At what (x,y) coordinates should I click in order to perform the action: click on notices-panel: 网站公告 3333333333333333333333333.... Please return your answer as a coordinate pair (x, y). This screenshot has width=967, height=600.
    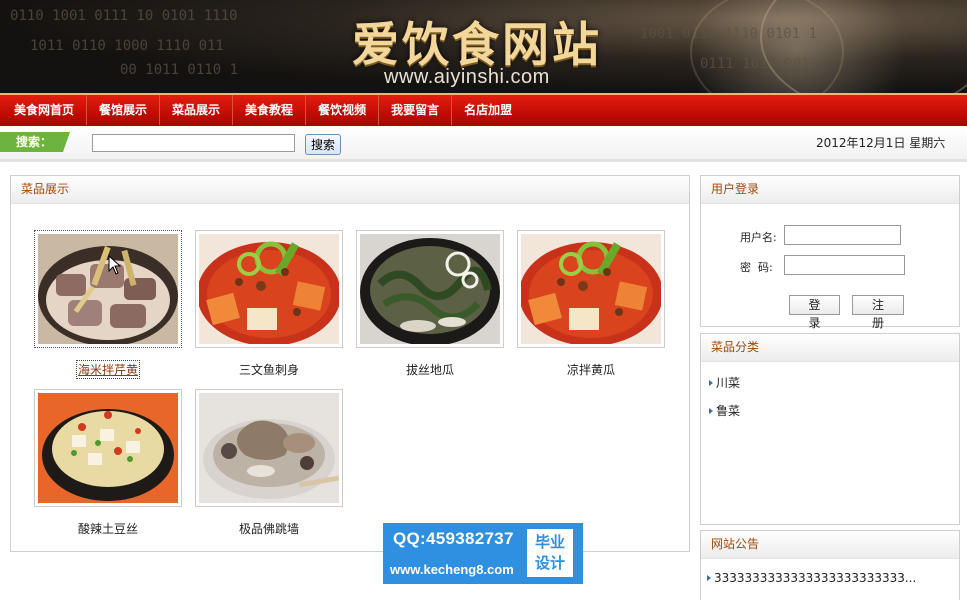
    Looking at the image, I should click on (830, 565).